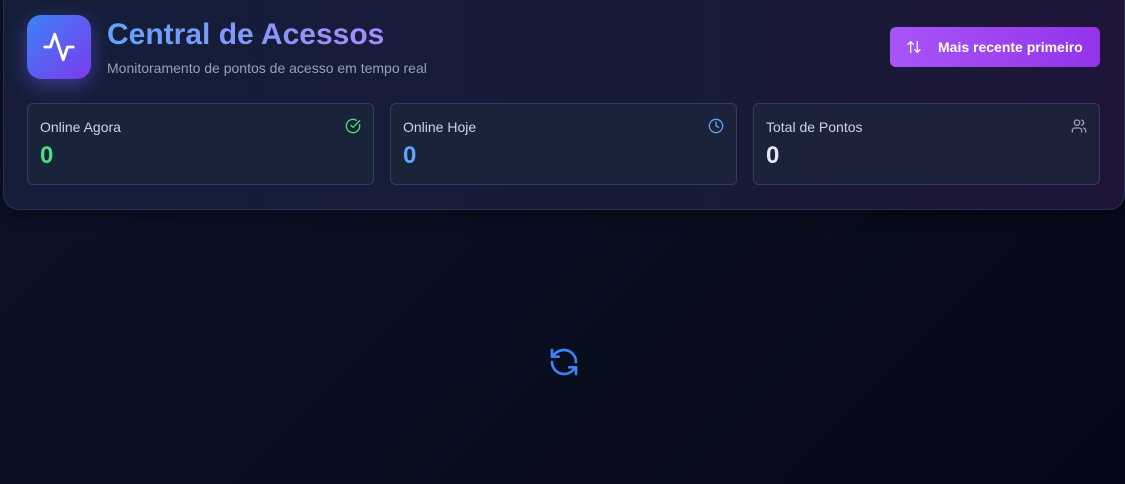 The height and width of the screenshot is (484, 1125). Describe the element at coordinates (564, 362) in the screenshot. I see `refresh-spinner-icon` at that location.